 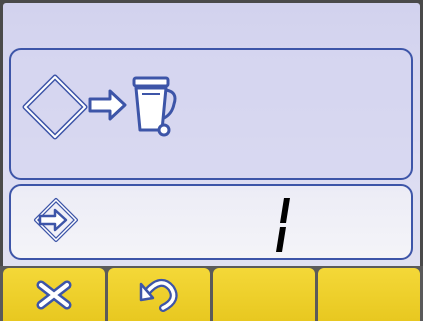 What do you see at coordinates (154, 106) in the screenshot?
I see `trash-bin-icon` at bounding box center [154, 106].